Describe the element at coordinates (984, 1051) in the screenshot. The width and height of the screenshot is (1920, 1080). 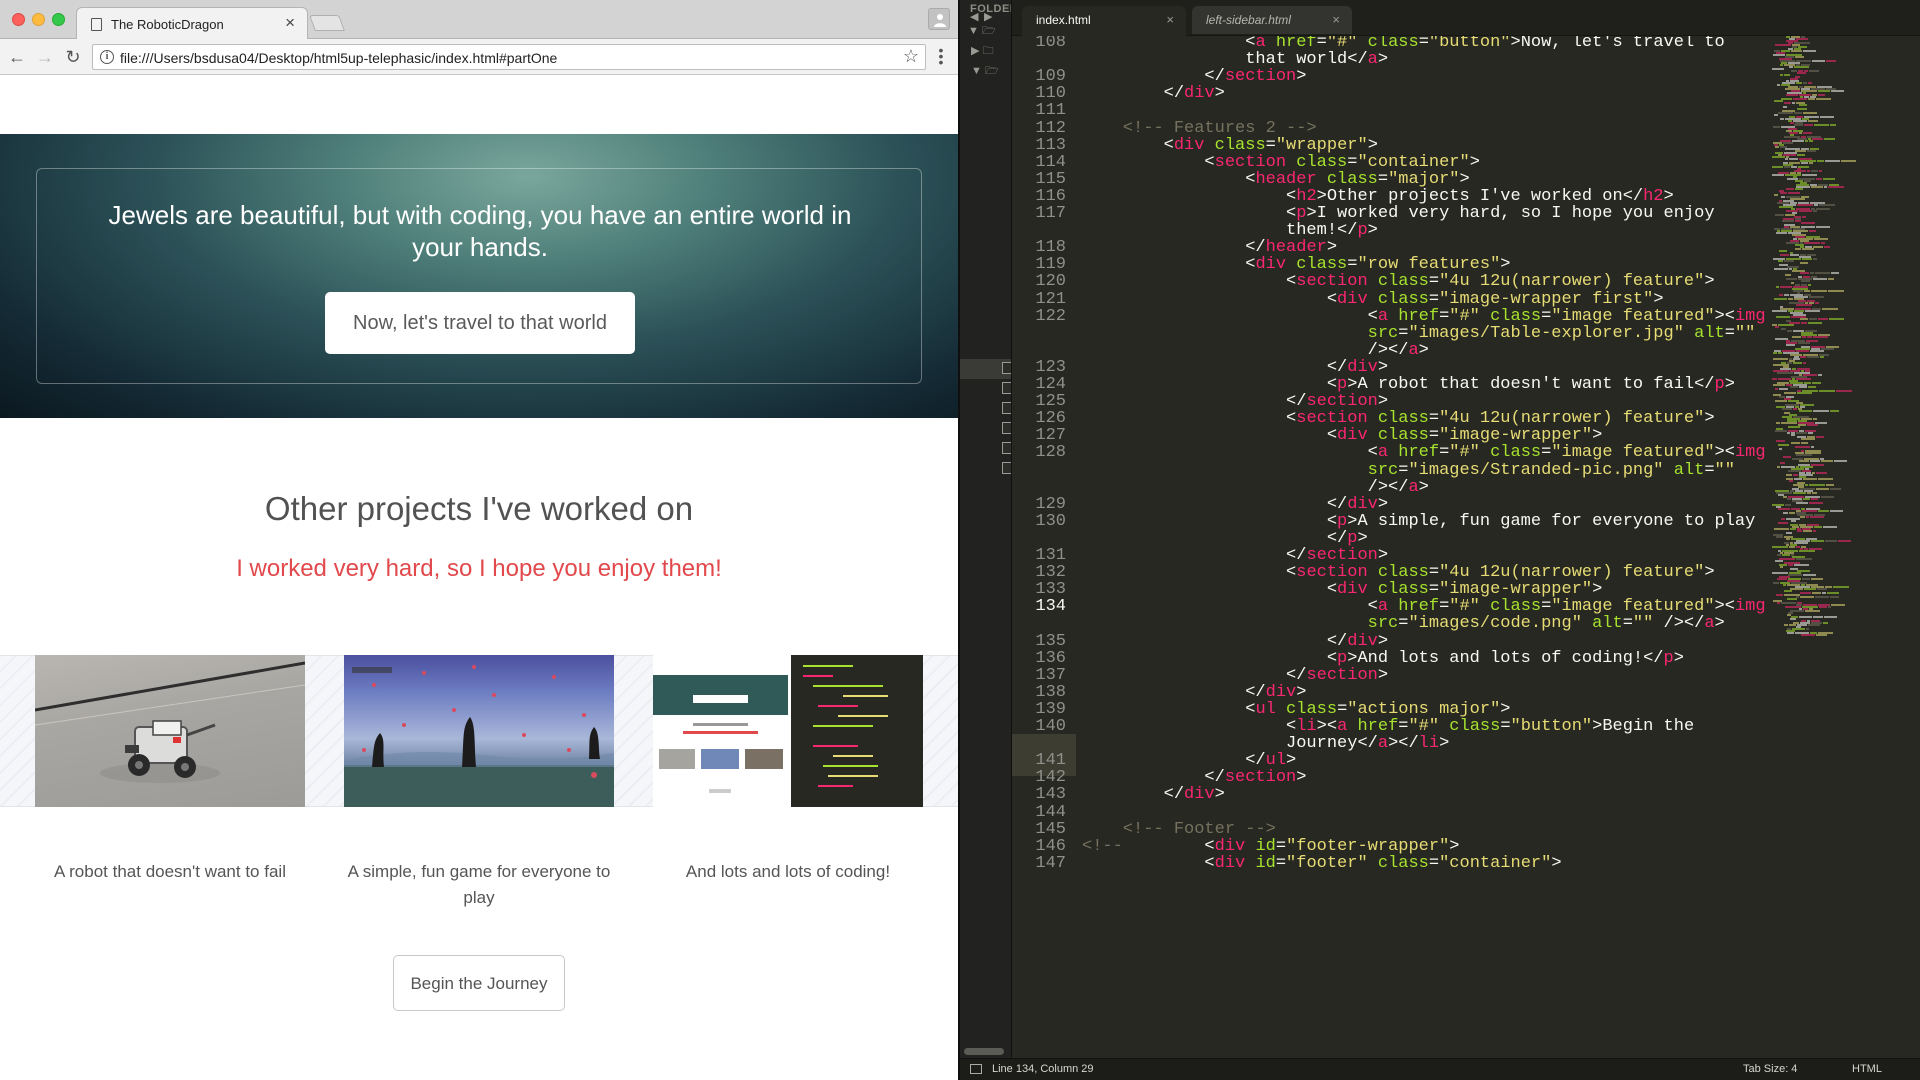
I see `sidebar-scrollbar` at that location.